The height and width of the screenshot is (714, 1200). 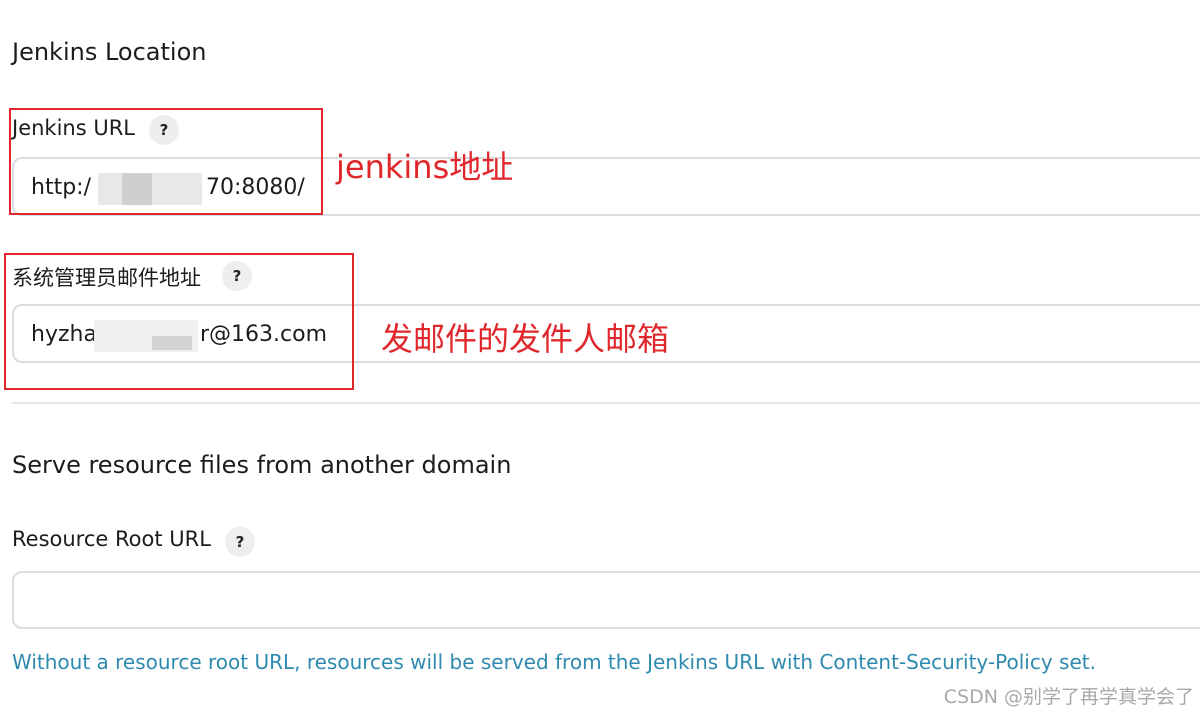 What do you see at coordinates (425, 167) in the screenshot?
I see `annotation-text-jenkins-url: jenkins地址` at bounding box center [425, 167].